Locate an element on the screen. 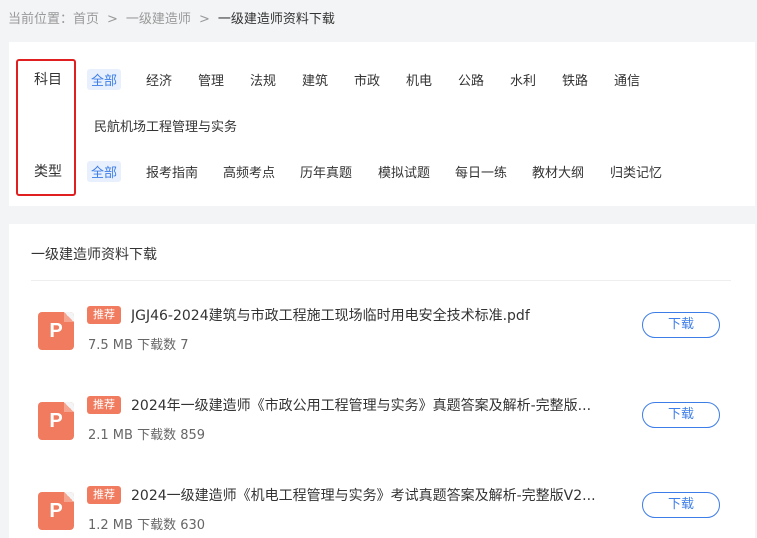 This screenshot has width=757, height=538. subject-option: 民航机场工程管理与实务 is located at coordinates (165, 125).